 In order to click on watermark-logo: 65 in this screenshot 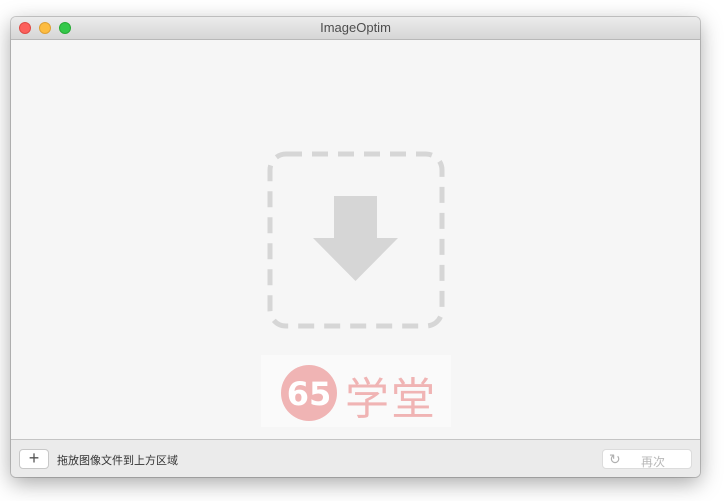, I will do `click(309, 393)`.